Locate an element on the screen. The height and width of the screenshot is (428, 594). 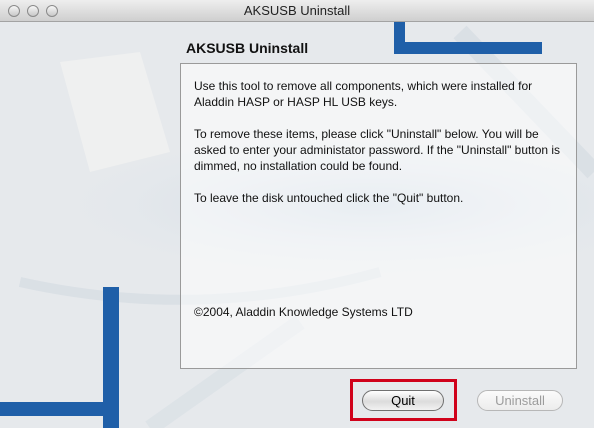
window-title: AKSUSB Uninstall is located at coordinates (297, 10).